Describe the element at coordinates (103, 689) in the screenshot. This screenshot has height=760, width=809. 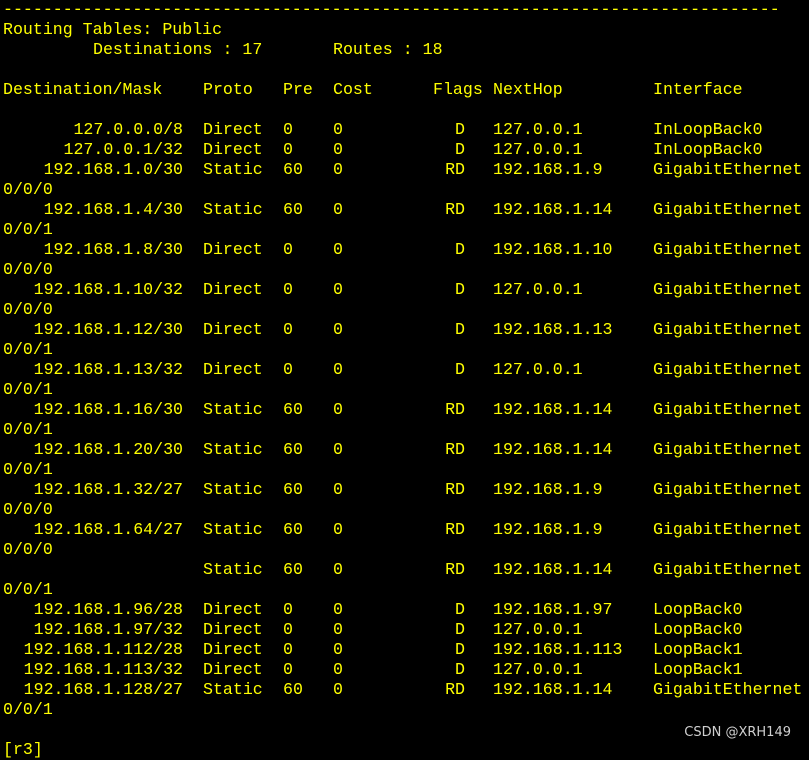
I see `route-destination: 192.168.1.128/27` at that location.